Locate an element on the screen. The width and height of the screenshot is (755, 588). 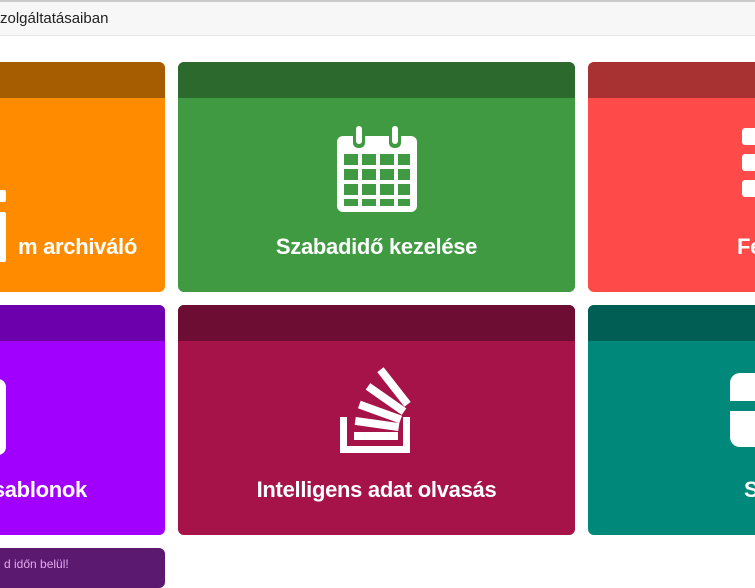
calendar-icon is located at coordinates (377, 168).